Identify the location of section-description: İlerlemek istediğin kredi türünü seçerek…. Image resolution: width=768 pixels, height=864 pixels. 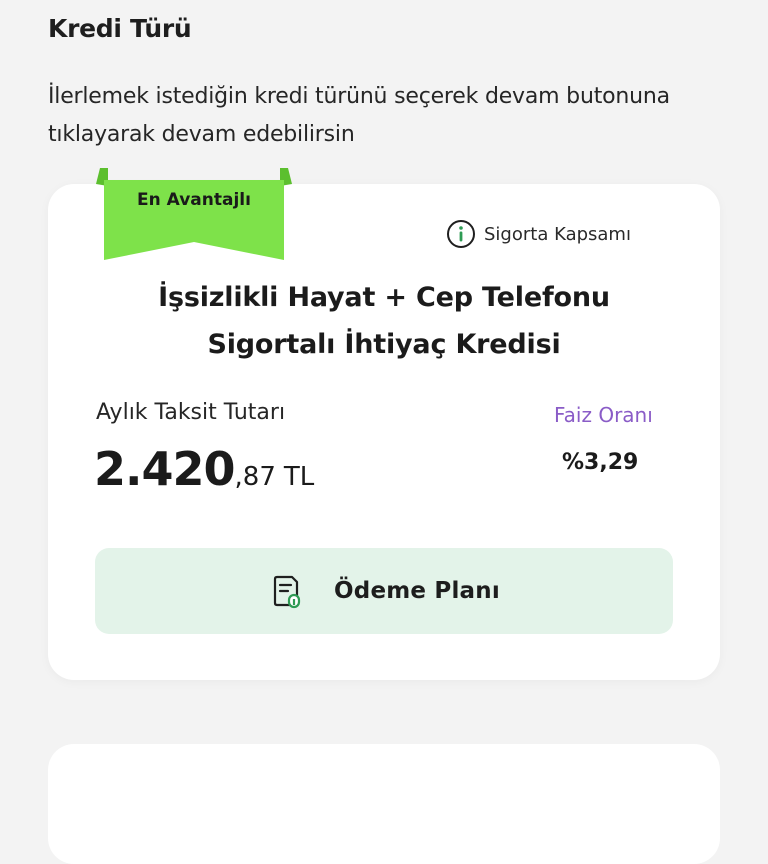
(359, 115).